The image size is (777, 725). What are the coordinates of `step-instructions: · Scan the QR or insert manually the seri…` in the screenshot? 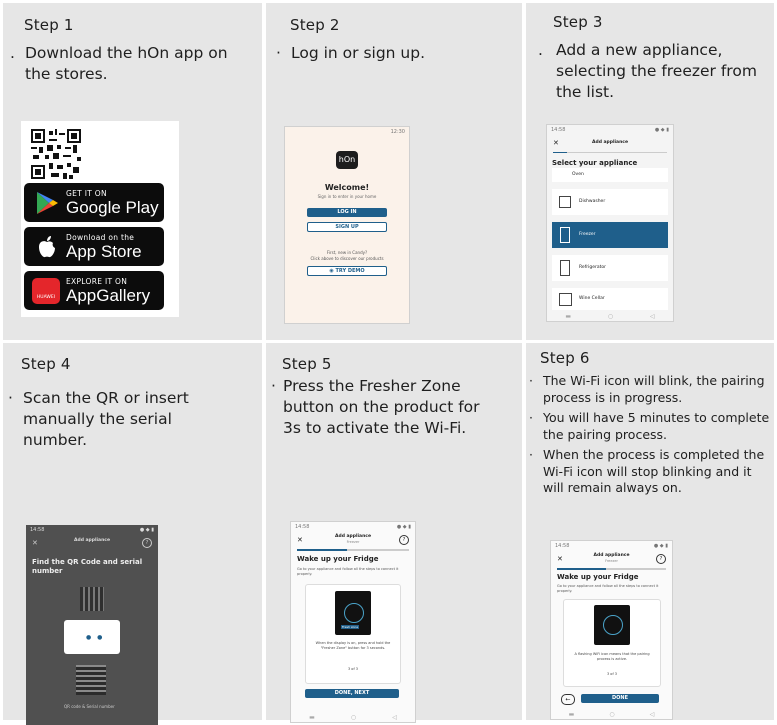 It's located at (122, 419).